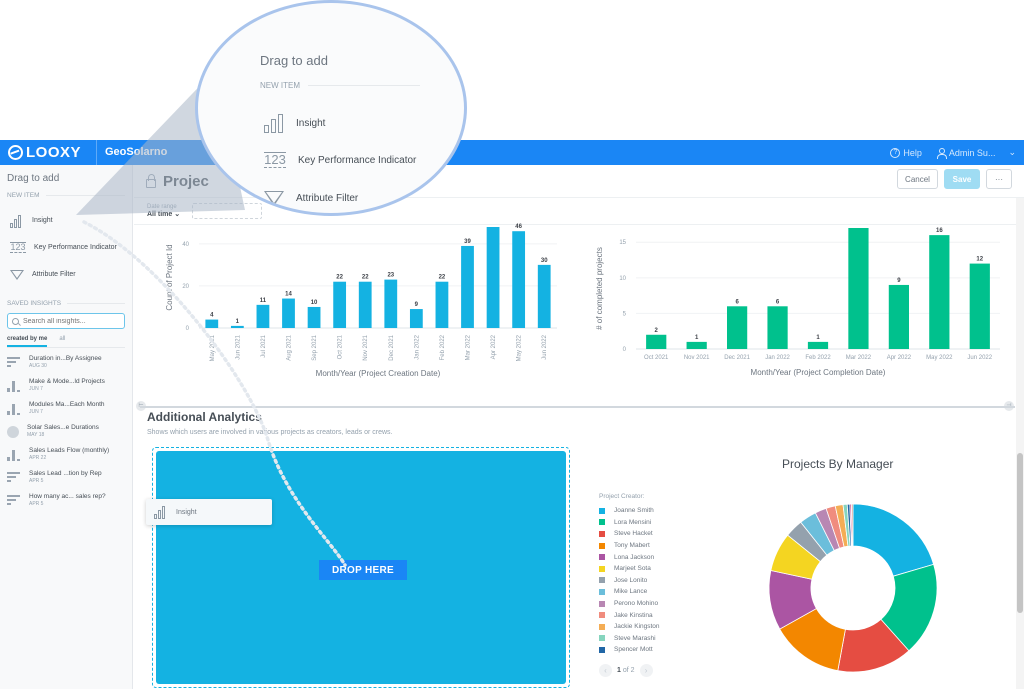 The width and height of the screenshot is (1024, 689). What do you see at coordinates (151, 180) in the screenshot?
I see `lock-icon` at bounding box center [151, 180].